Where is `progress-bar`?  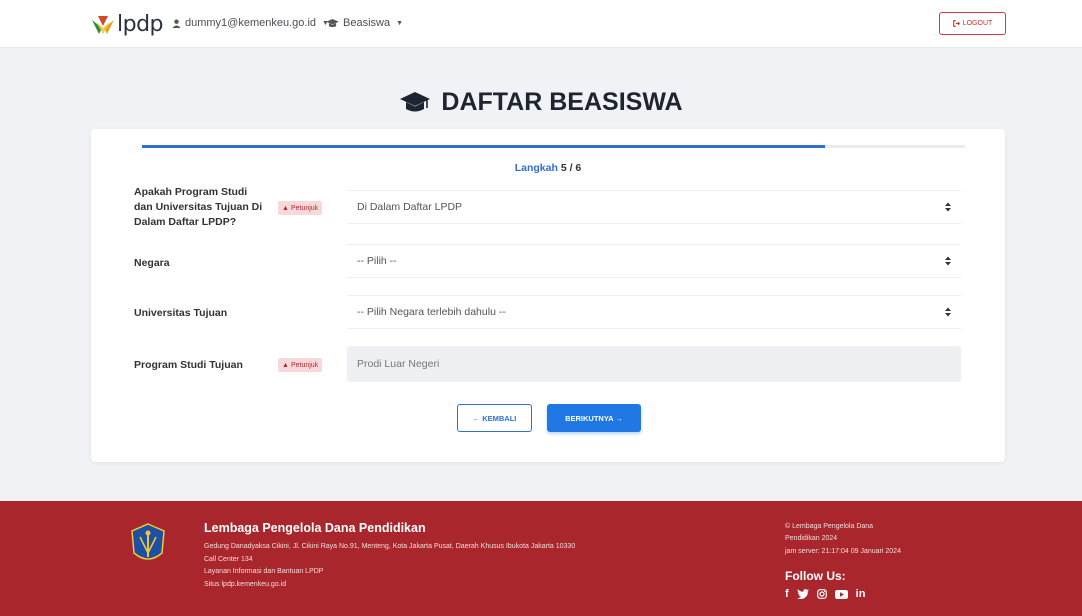 progress-bar is located at coordinates (553, 146).